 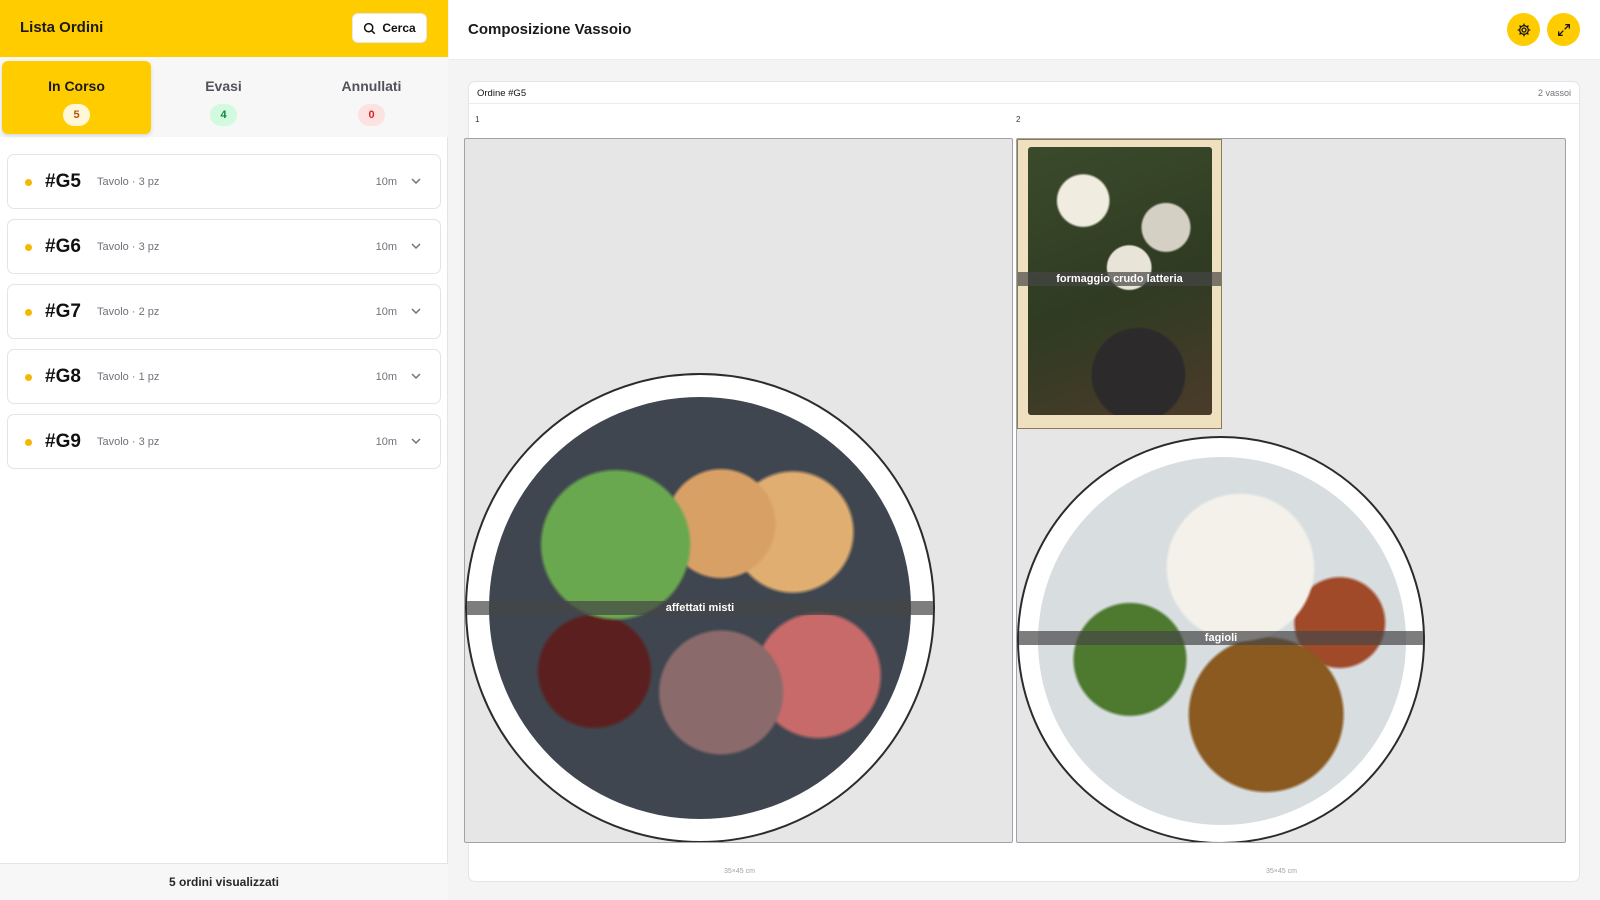 I want to click on order-id: #G7, so click(x=63, y=311).